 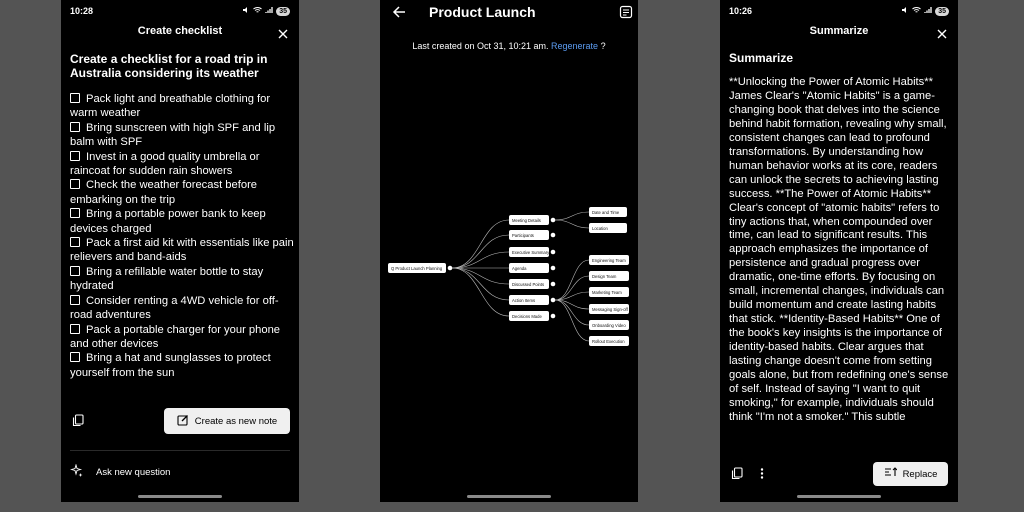 I want to click on summary-heading: Summarize, so click(x=761, y=58).